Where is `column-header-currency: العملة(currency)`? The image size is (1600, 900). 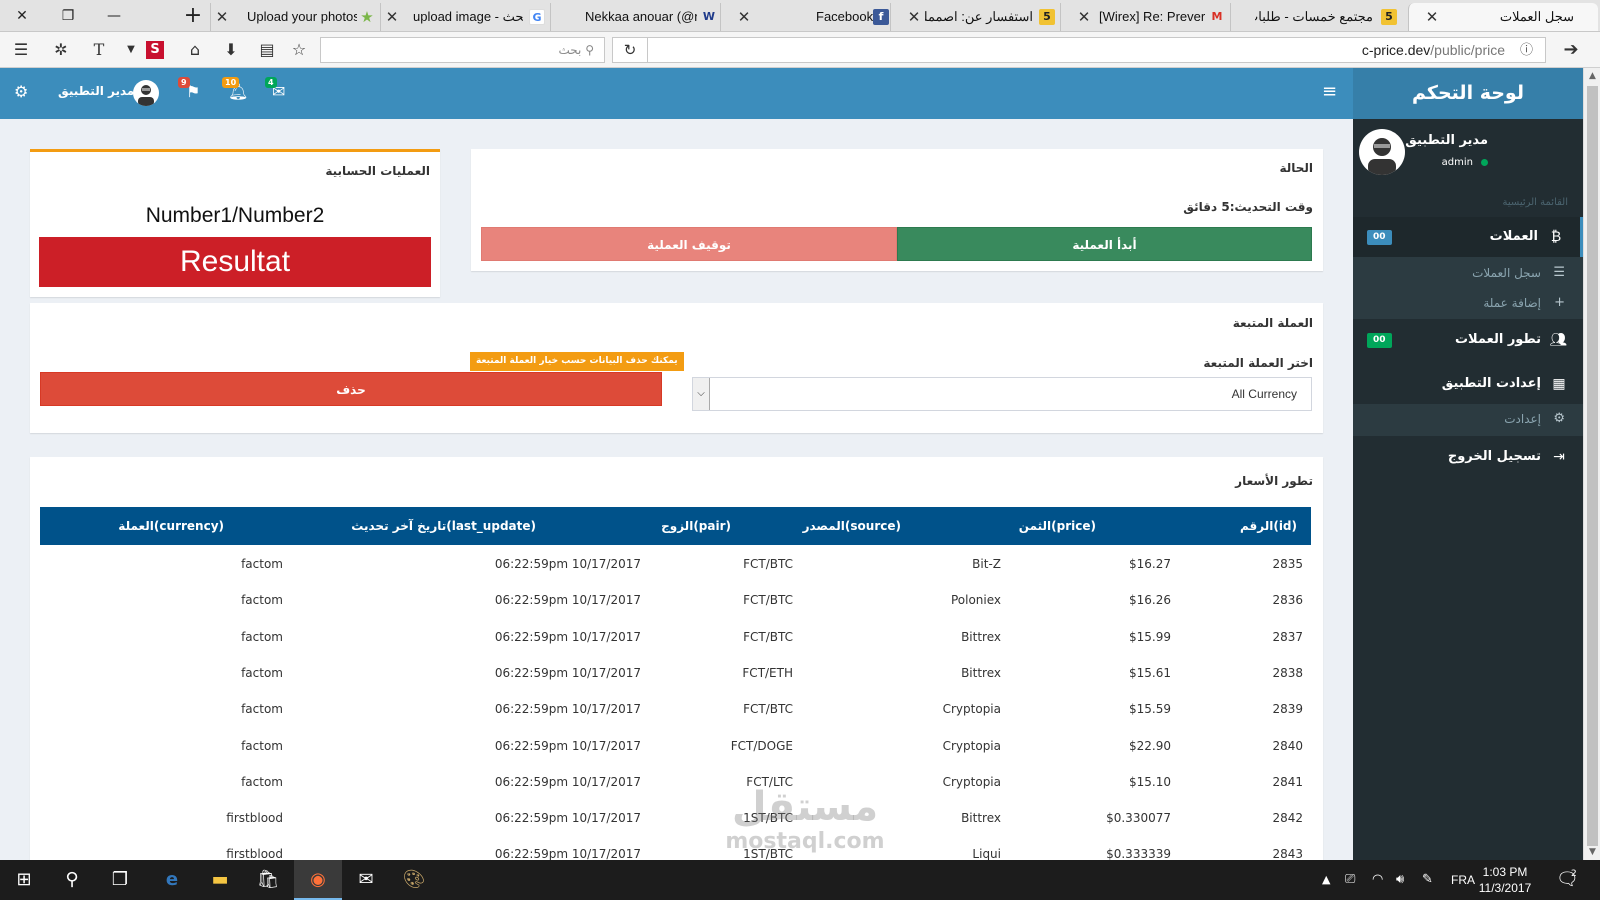
column-header-currency: العملة(currency) is located at coordinates (171, 526).